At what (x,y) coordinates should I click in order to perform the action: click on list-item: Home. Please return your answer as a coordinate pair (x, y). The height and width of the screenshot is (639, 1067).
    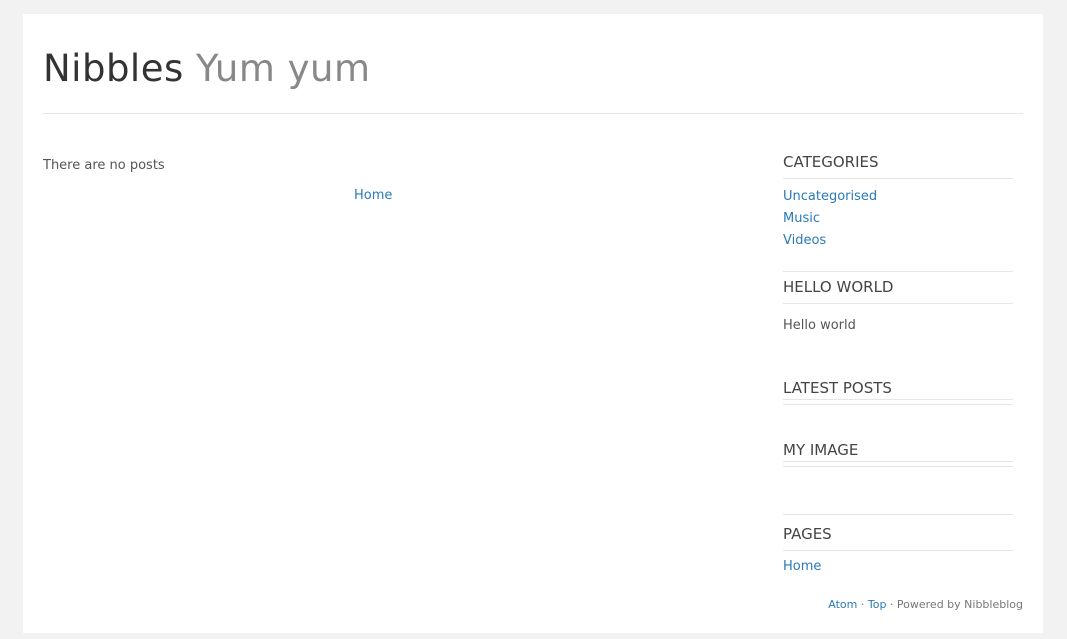
    Looking at the image, I should click on (898, 567).